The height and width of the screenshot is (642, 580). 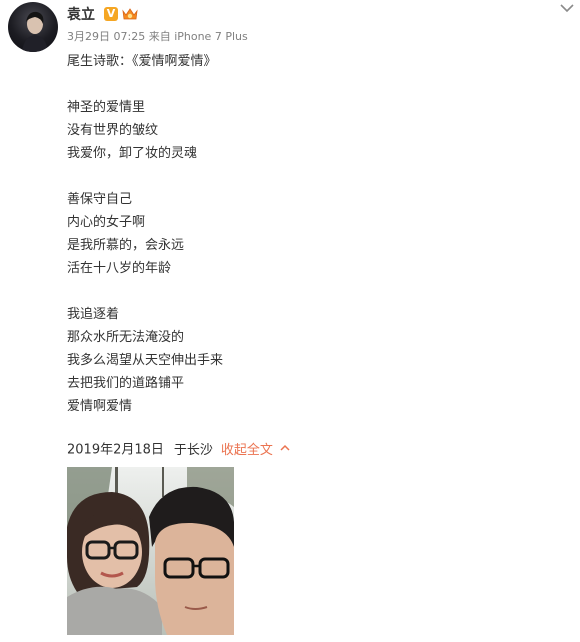 I want to click on post-location: 于长沙, so click(x=193, y=450).